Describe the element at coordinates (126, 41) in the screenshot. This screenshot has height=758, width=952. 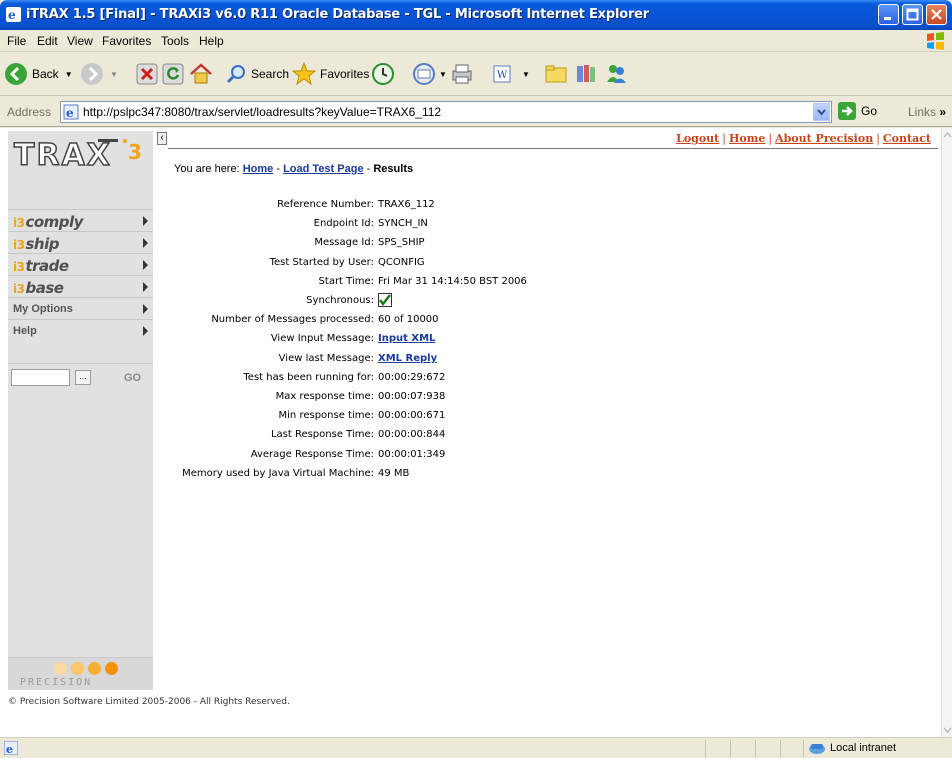
I see `menu-favorites: Favorites` at that location.